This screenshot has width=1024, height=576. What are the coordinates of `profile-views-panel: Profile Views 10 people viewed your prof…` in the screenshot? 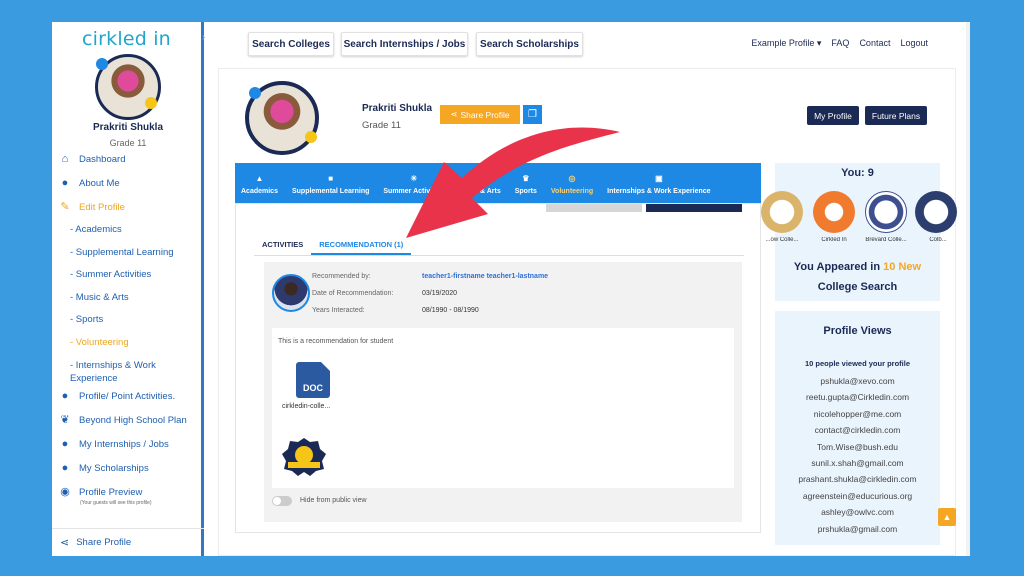 It's located at (857, 428).